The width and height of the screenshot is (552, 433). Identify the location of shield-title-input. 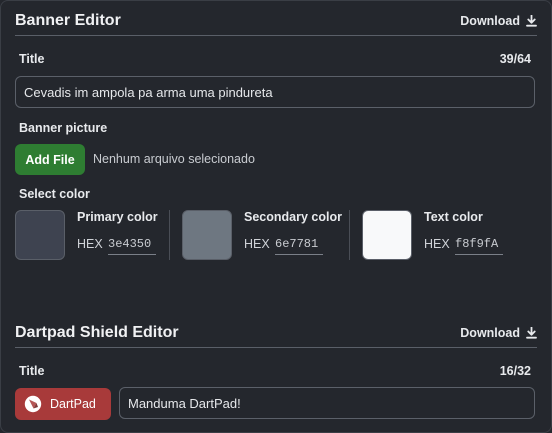
(327, 403).